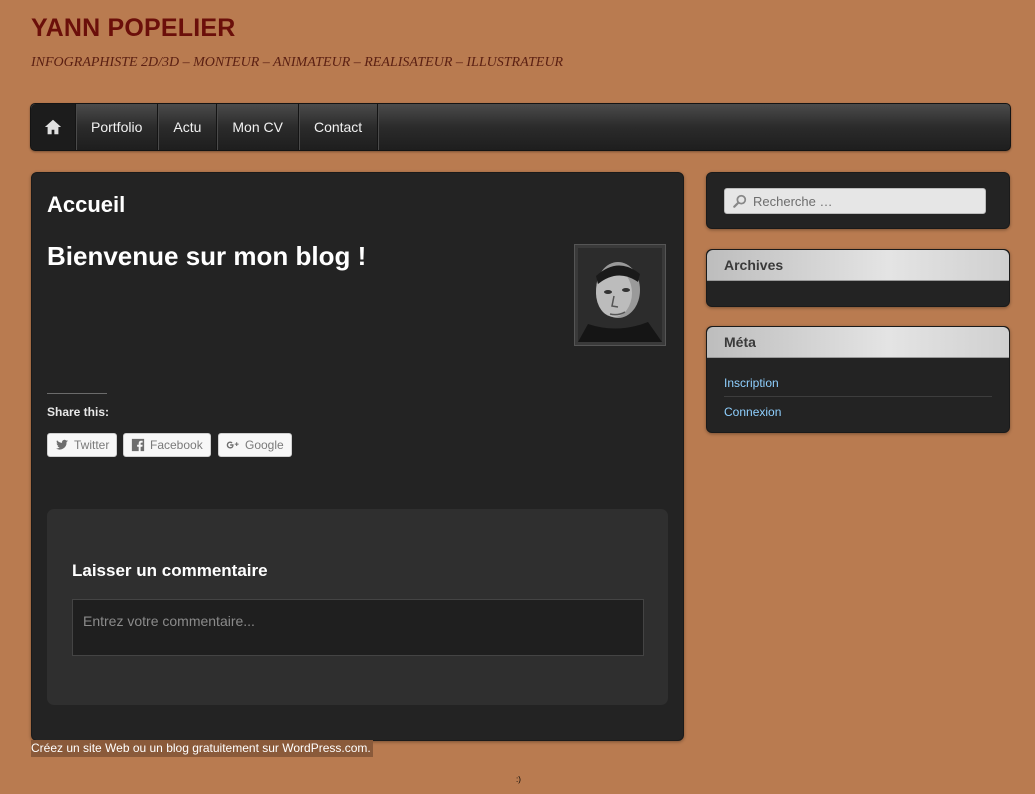 The height and width of the screenshot is (794, 1035). I want to click on menu-item-actu: Actu, so click(188, 127).